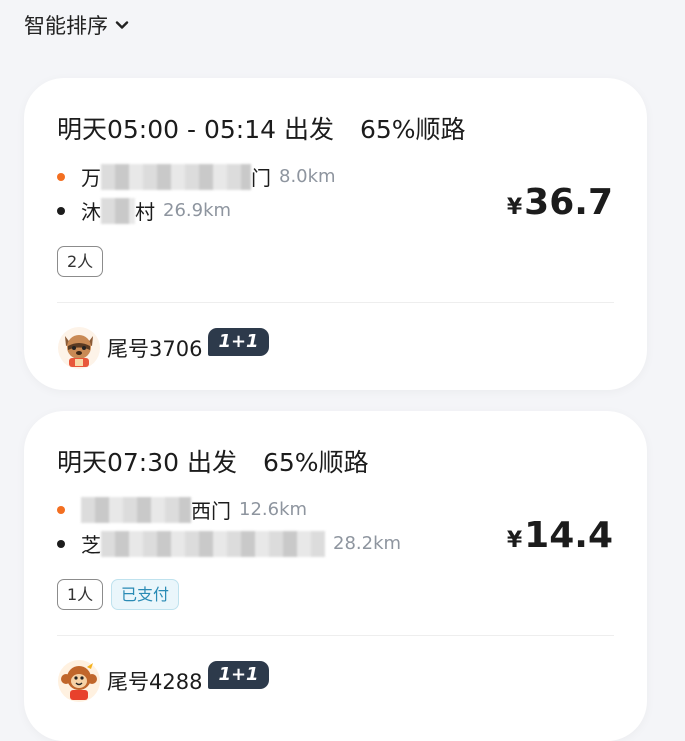  What do you see at coordinates (155, 349) in the screenshot?
I see `tail-number: 尾号3706` at bounding box center [155, 349].